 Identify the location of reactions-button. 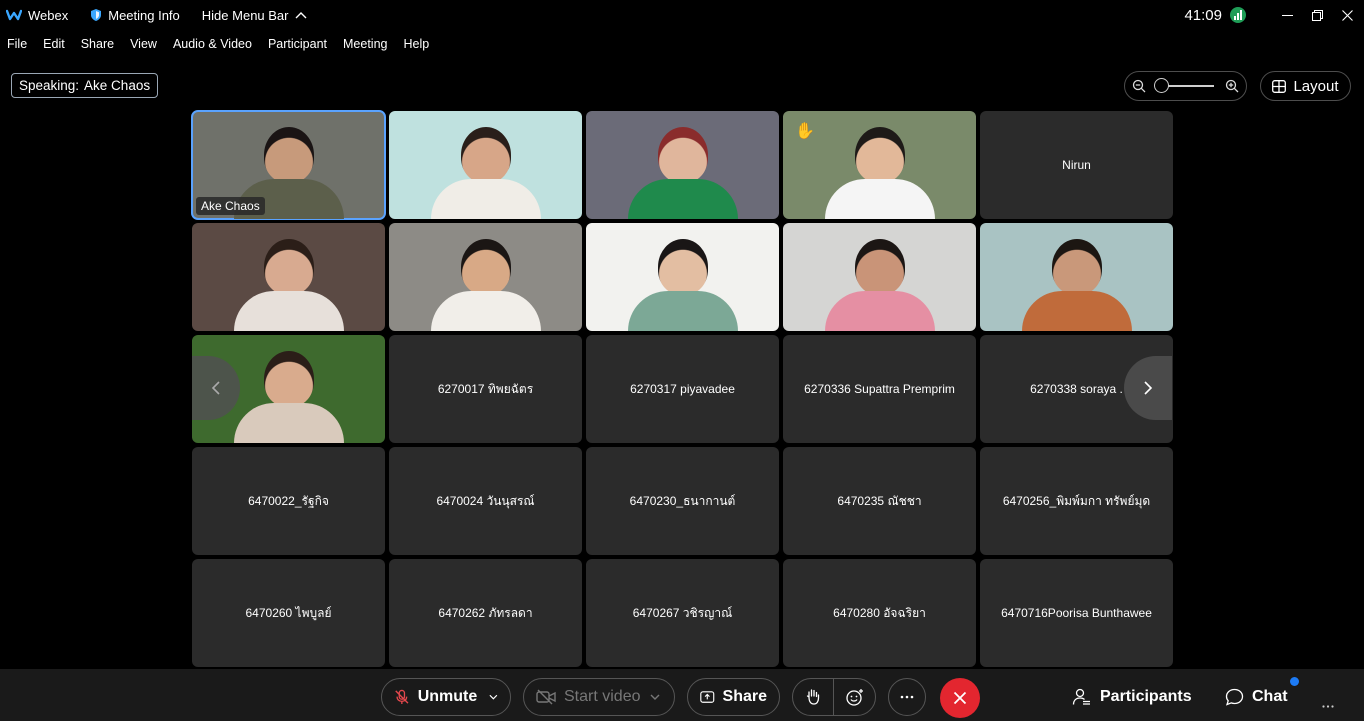
(854, 697).